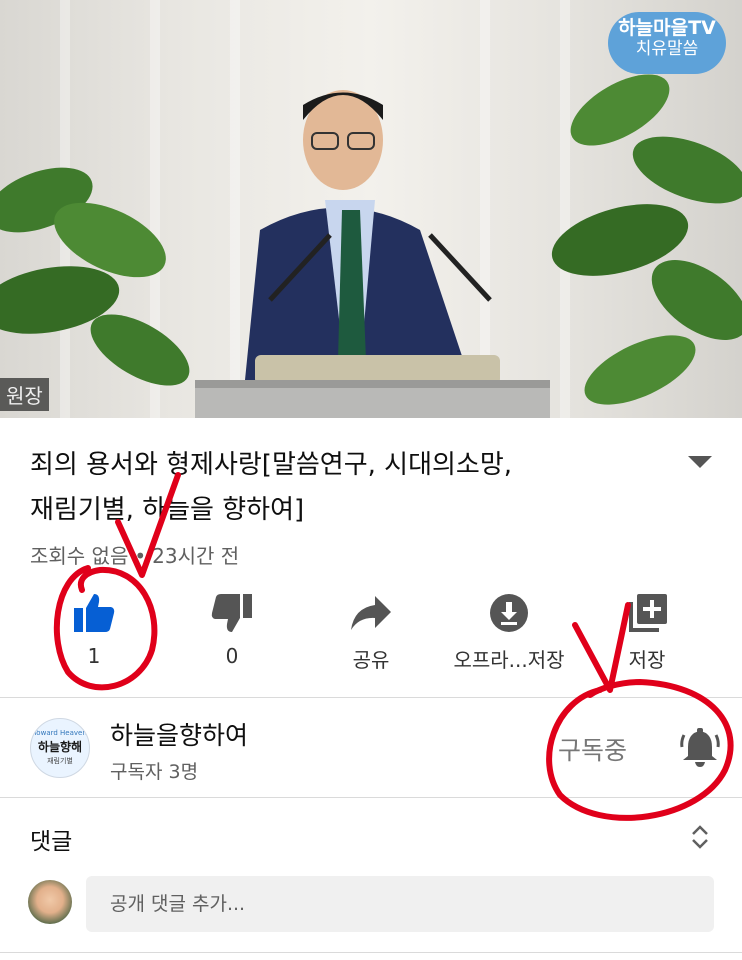 The width and height of the screenshot is (742, 960). What do you see at coordinates (648, 613) in the screenshot?
I see `save-playlist-icon` at bounding box center [648, 613].